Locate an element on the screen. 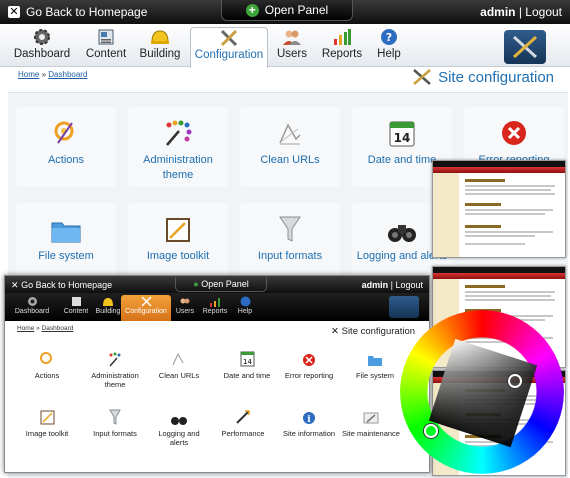 Image resolution: width=570 pixels, height=478 pixels. overlay-tile-input-formats: Input formats is located at coordinates (115, 423).